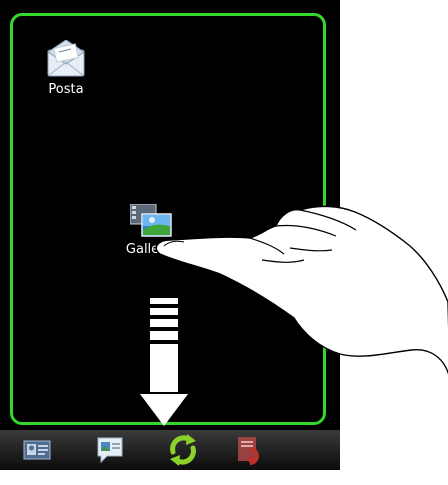  I want to click on app-posta: Posta, so click(66, 68).